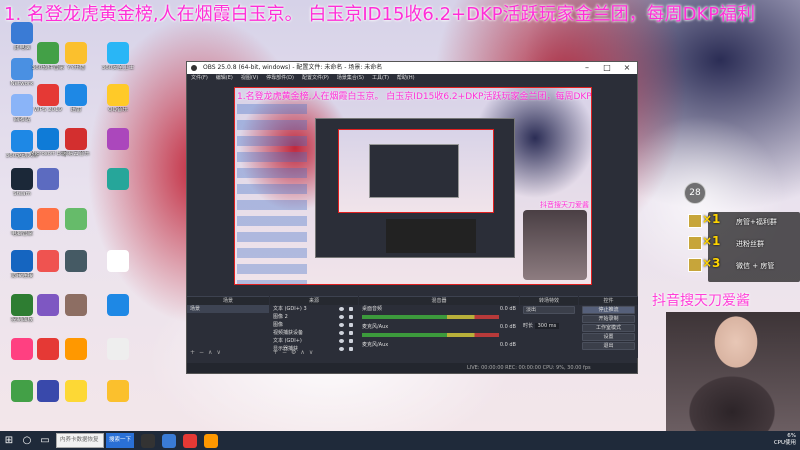 The height and width of the screenshot is (450, 800). Describe the element at coordinates (607, 68) in the screenshot. I see `maximize-icon: □` at that location.